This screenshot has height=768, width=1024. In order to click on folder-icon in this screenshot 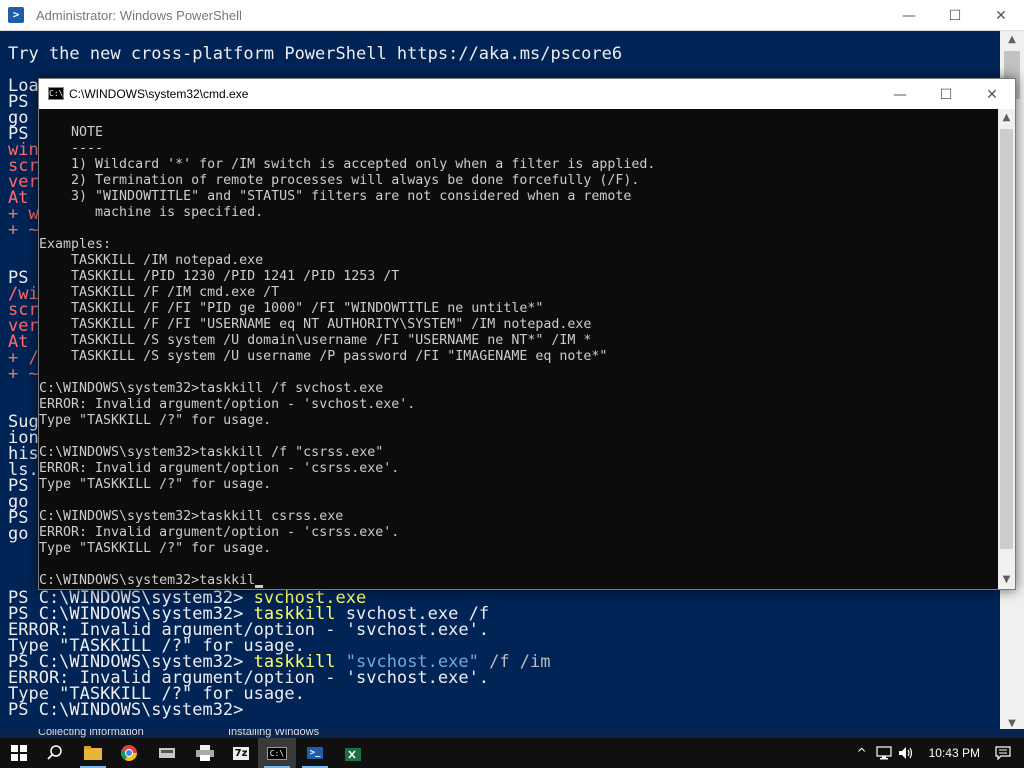, I will do `click(93, 753)`.